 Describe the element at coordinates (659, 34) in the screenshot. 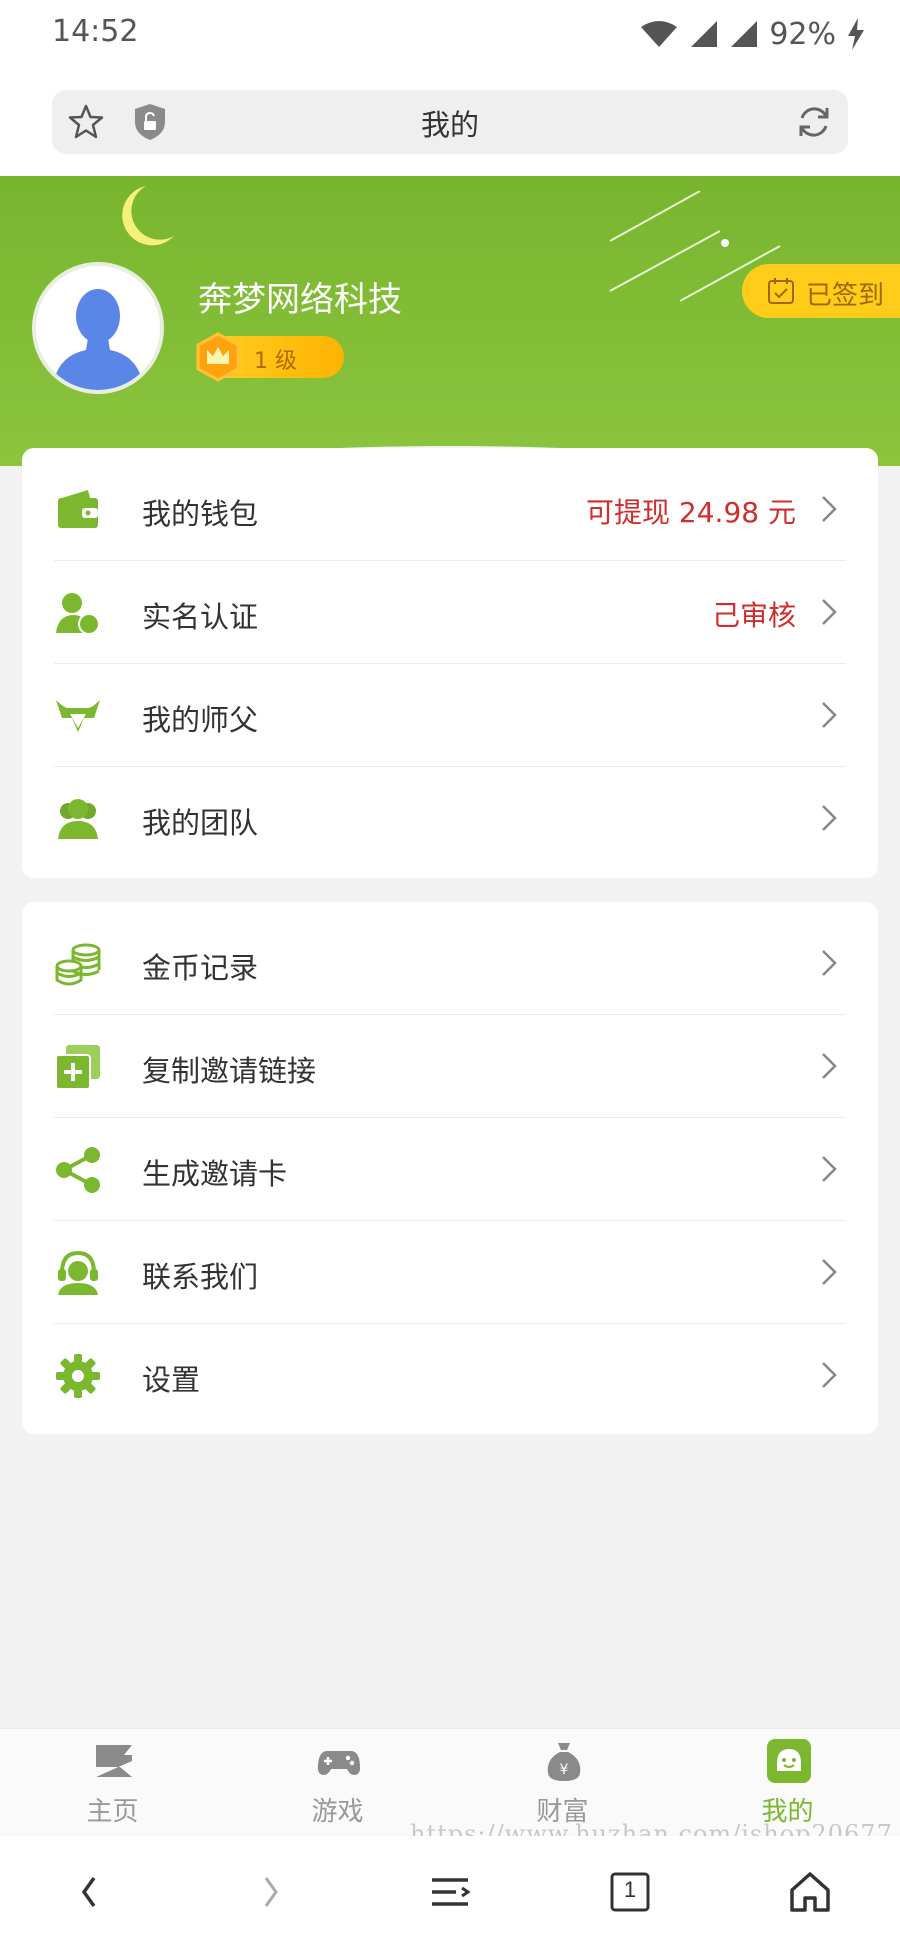

I see `wifi-icon` at that location.